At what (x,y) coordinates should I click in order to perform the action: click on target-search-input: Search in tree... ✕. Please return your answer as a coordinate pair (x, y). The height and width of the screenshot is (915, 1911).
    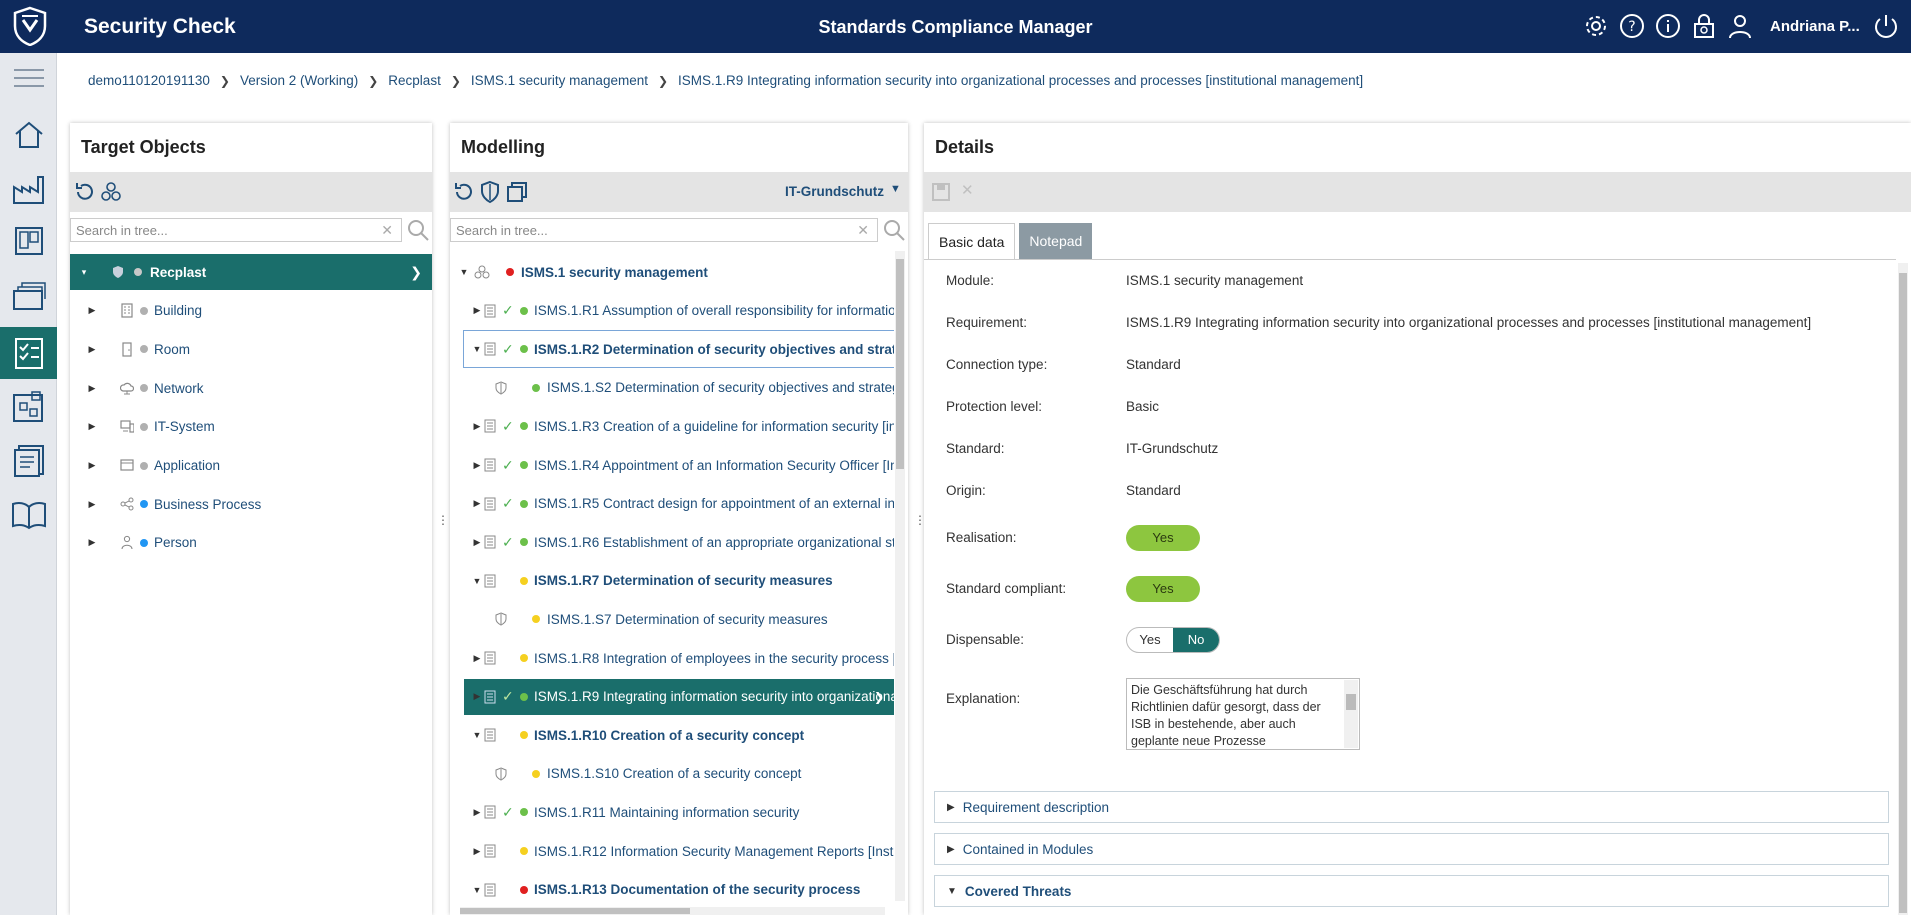
    Looking at the image, I should click on (236, 230).